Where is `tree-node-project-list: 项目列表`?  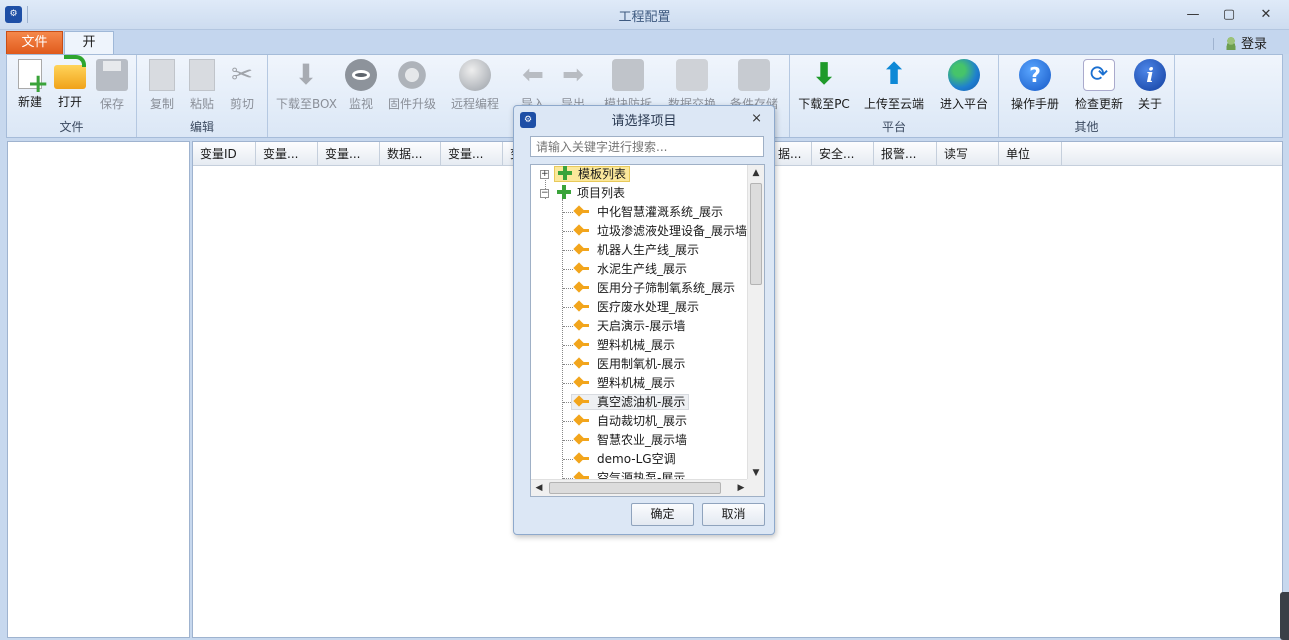 tree-node-project-list: 项目列表 is located at coordinates (591, 193).